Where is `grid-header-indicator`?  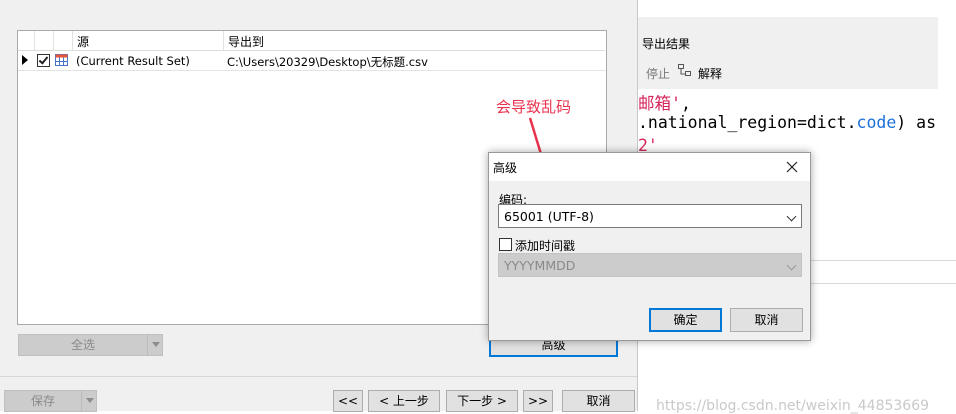 grid-header-indicator is located at coordinates (26, 41).